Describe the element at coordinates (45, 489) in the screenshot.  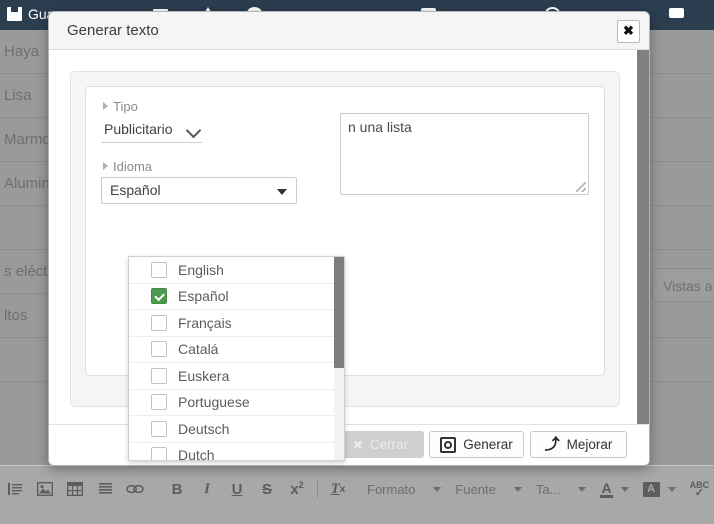
I see `image-icon` at that location.